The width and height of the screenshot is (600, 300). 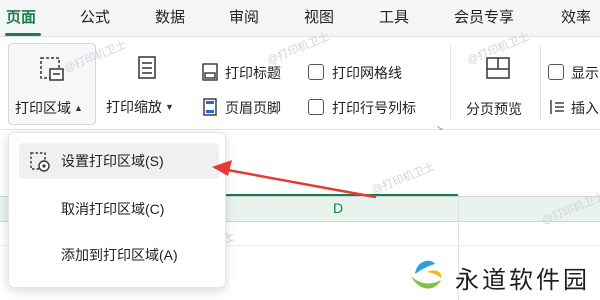 What do you see at coordinates (426, 274) in the screenshot?
I see `brand-logo-icon` at bounding box center [426, 274].